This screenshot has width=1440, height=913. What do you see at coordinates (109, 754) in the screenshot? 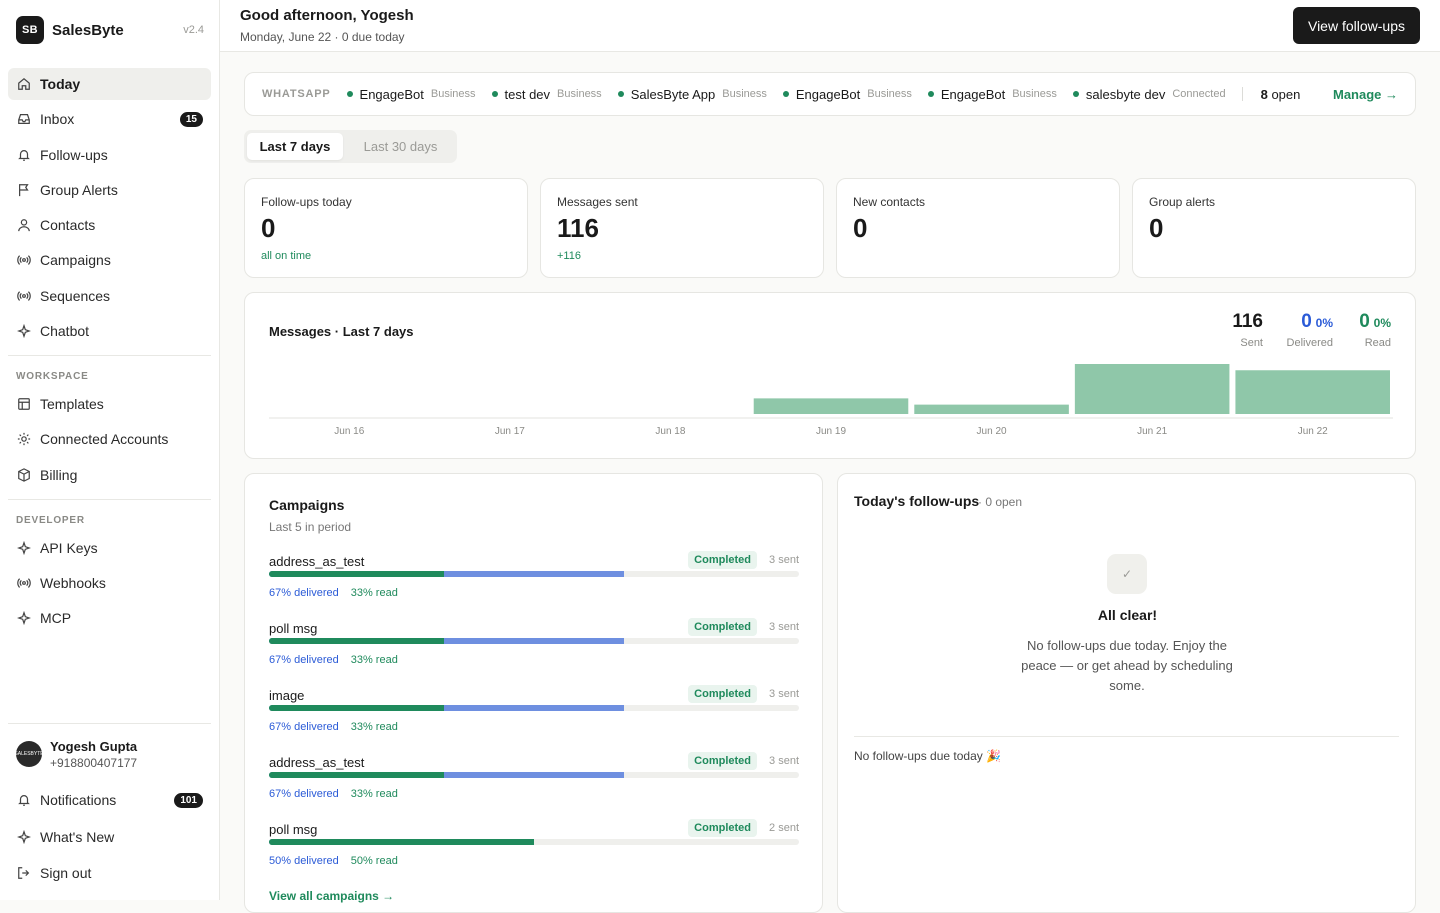
I see `user-profile: SALESBYTE Yogesh Gupta +918800407177` at bounding box center [109, 754].